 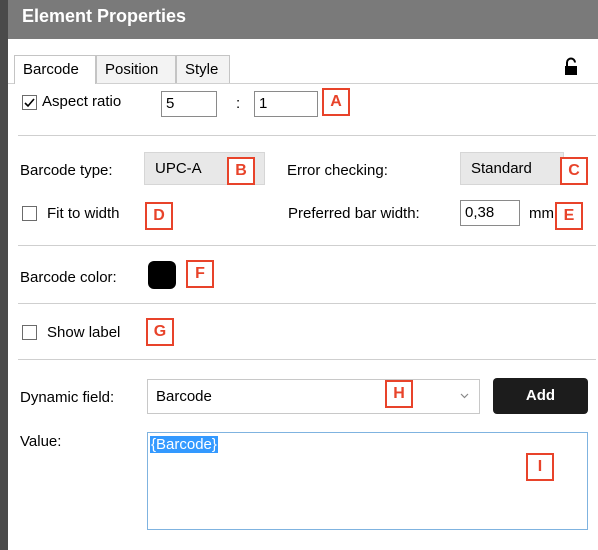 What do you see at coordinates (286, 104) in the screenshot?
I see `aspect-ratio-height-input: 1` at bounding box center [286, 104].